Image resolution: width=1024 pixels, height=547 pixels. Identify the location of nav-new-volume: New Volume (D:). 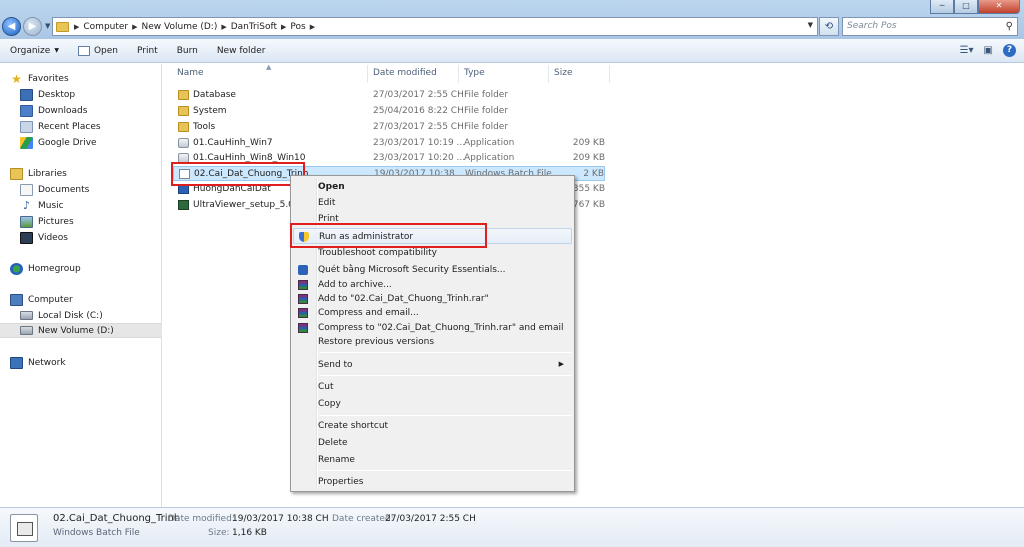
(81, 330).